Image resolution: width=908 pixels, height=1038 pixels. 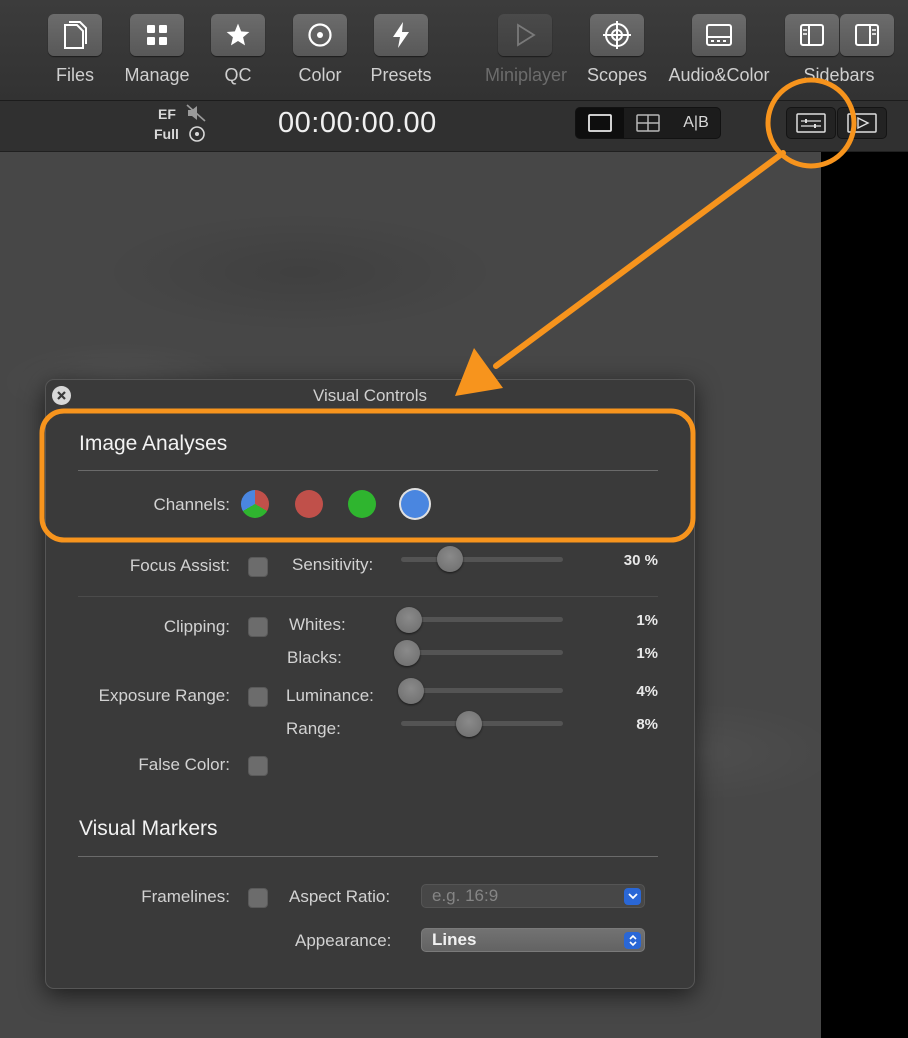 I want to click on scopes-label: Scopes, so click(x=617, y=75).